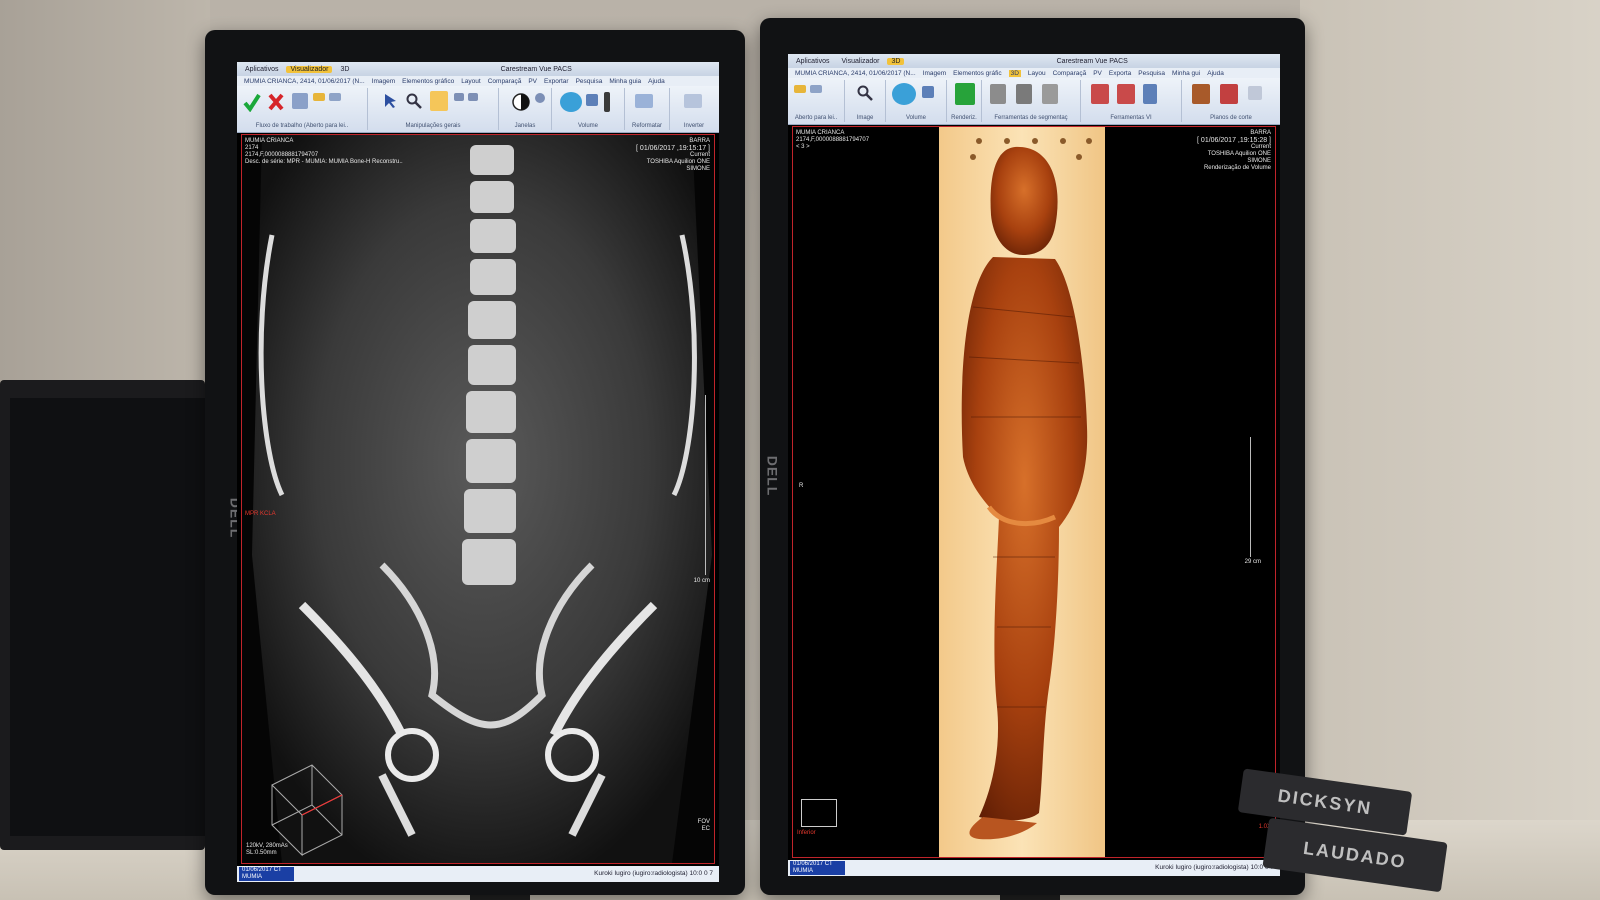 The width and height of the screenshot is (1600, 900). I want to click on left-group-inverter: Inverter, so click(694, 109).